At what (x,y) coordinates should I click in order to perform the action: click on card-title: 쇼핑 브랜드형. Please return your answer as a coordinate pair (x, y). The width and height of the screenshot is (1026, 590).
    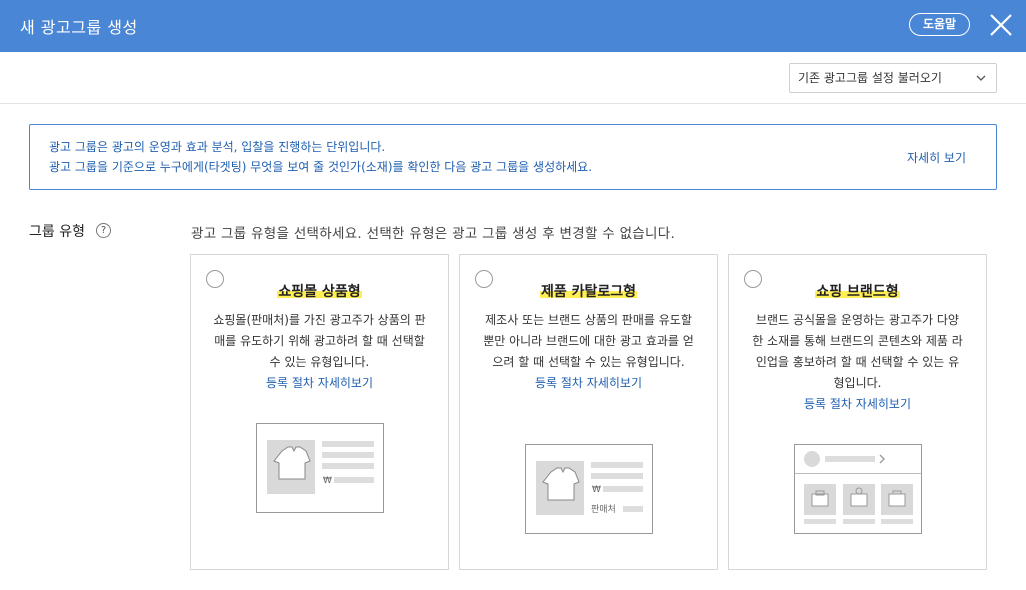
    Looking at the image, I should click on (857, 292).